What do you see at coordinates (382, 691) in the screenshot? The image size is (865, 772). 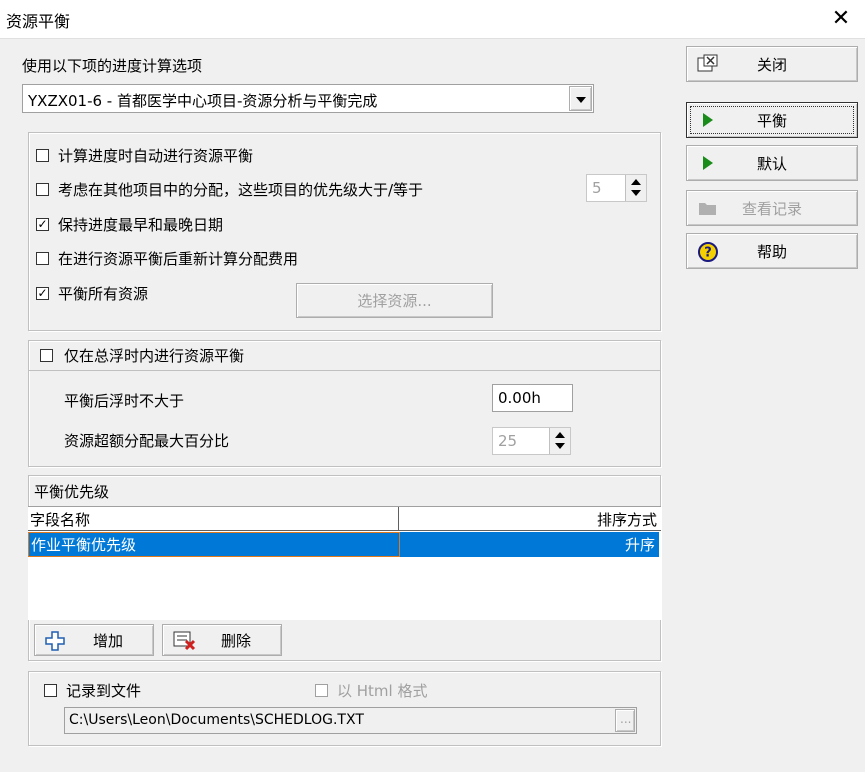 I see `html-format-label: 以 Html 格式` at bounding box center [382, 691].